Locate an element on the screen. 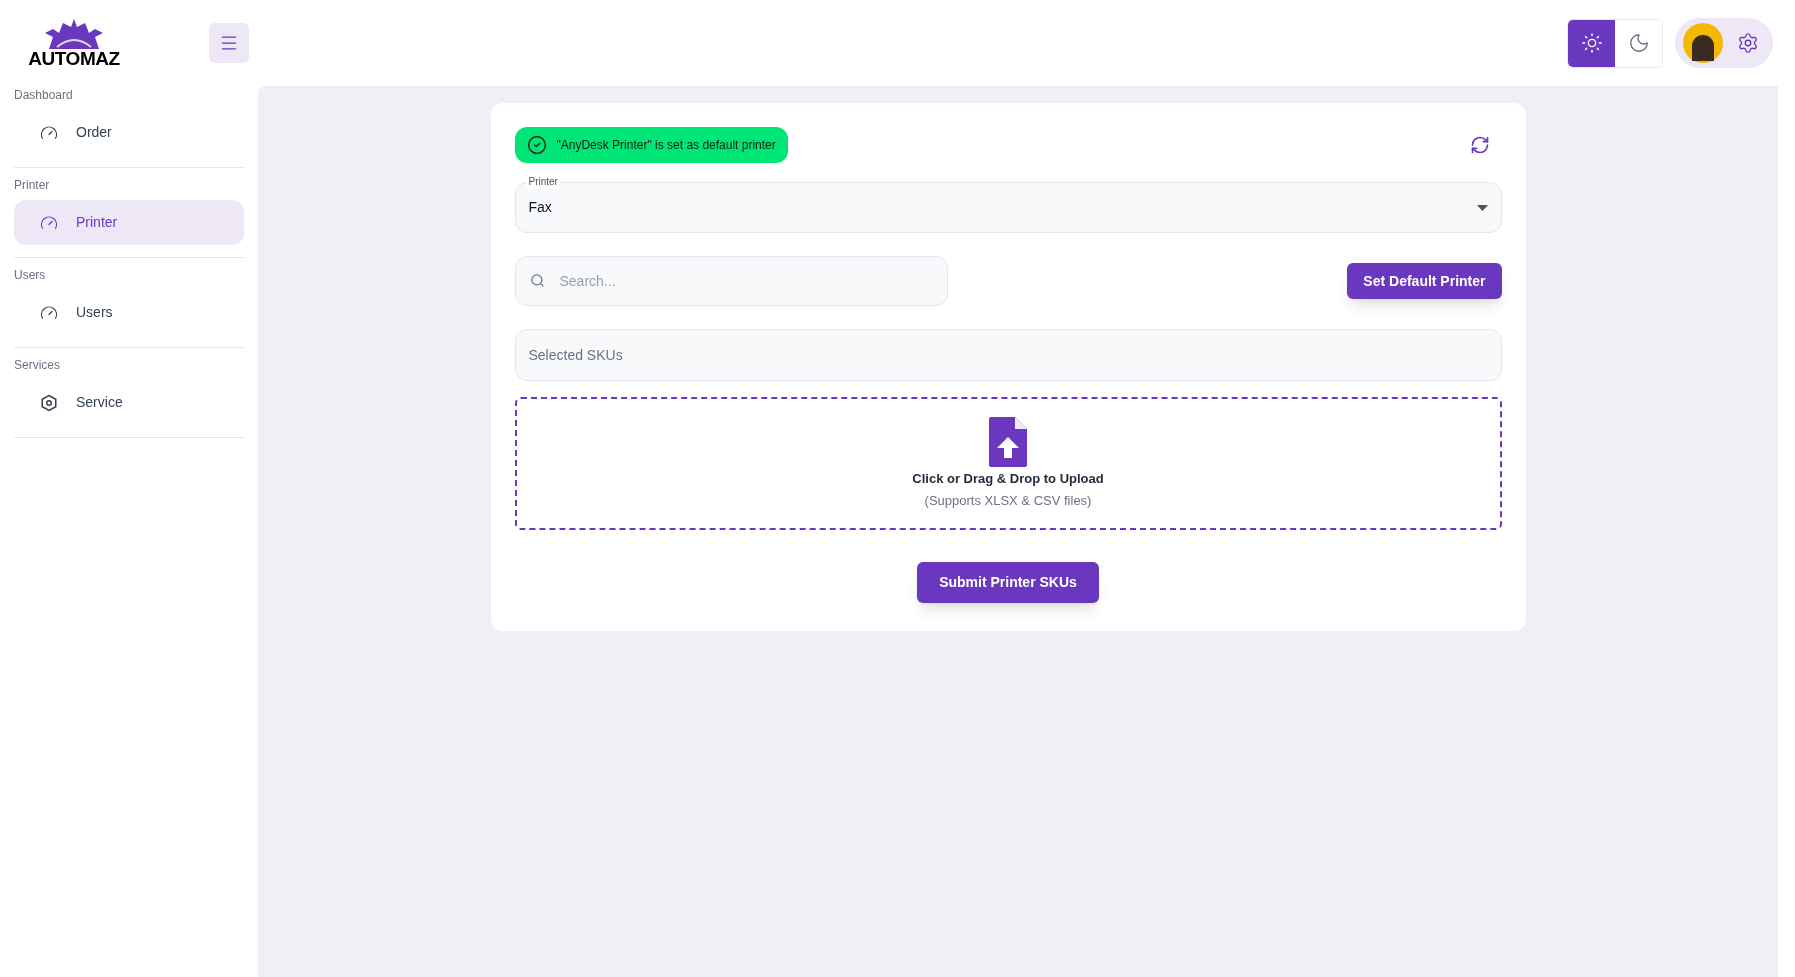 This screenshot has height=977, width=1795. sidebar-item: Order is located at coordinates (129, 132).